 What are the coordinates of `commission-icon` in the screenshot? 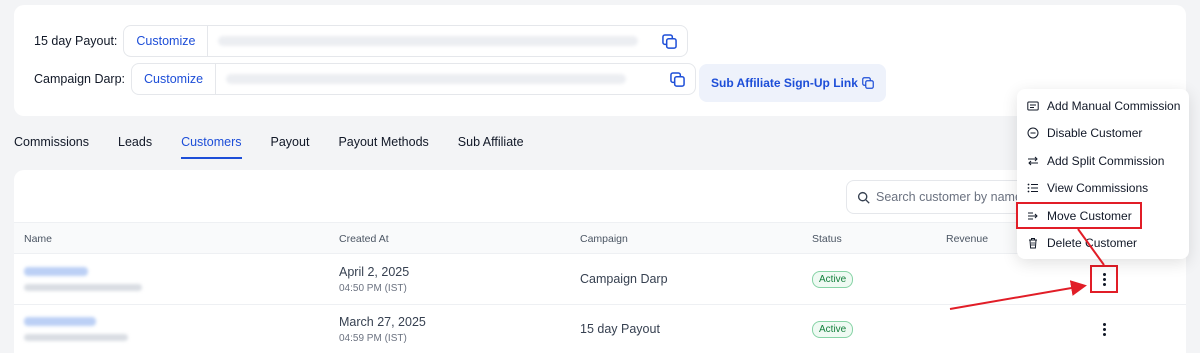 It's located at (1033, 106).